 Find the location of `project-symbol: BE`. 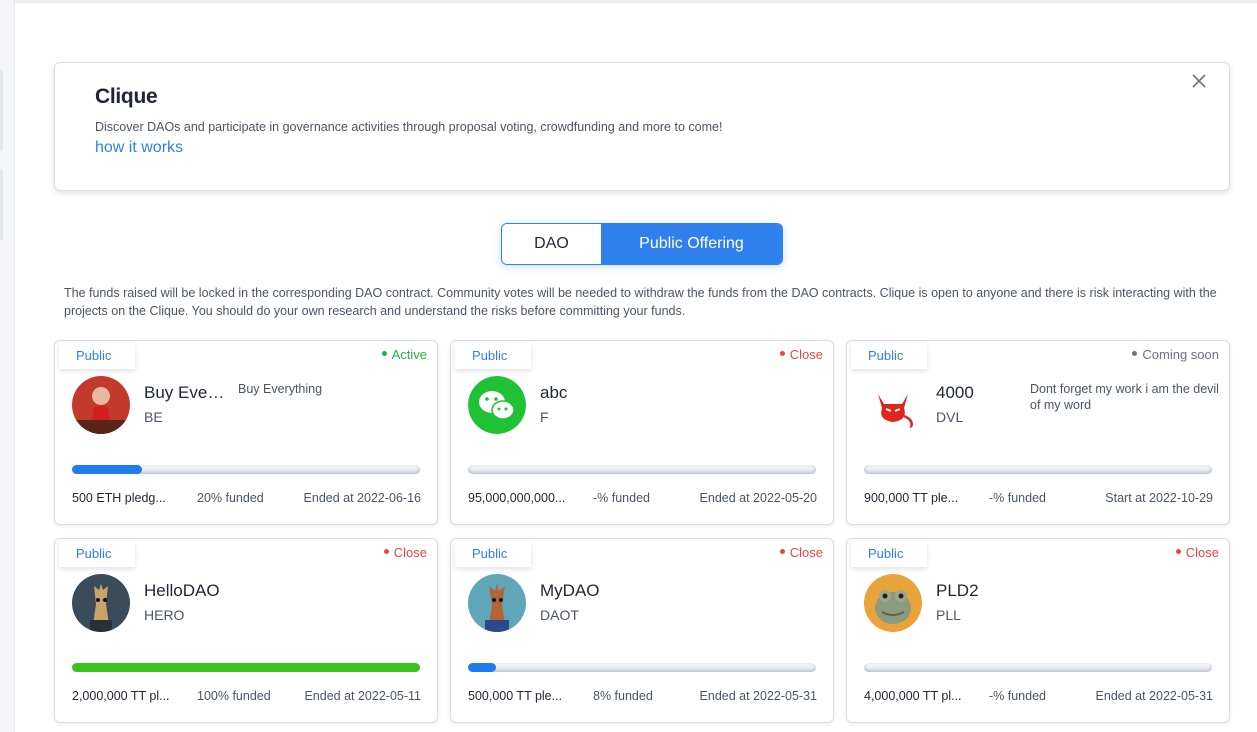

project-symbol: BE is located at coordinates (153, 417).